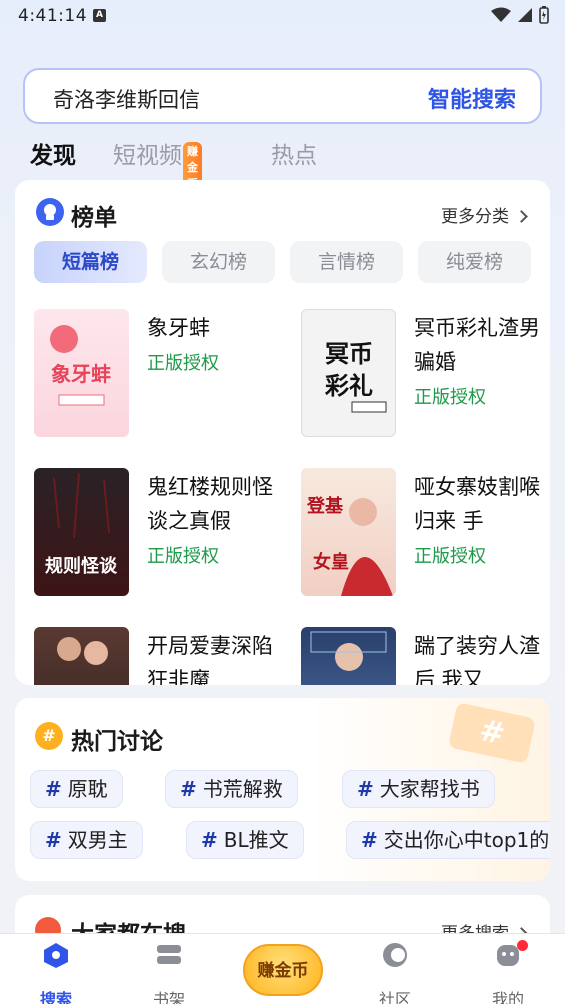 Image resolution: width=565 pixels, height=1004 pixels. I want to click on hot-discussion-title: 热门讨论, so click(117, 742).